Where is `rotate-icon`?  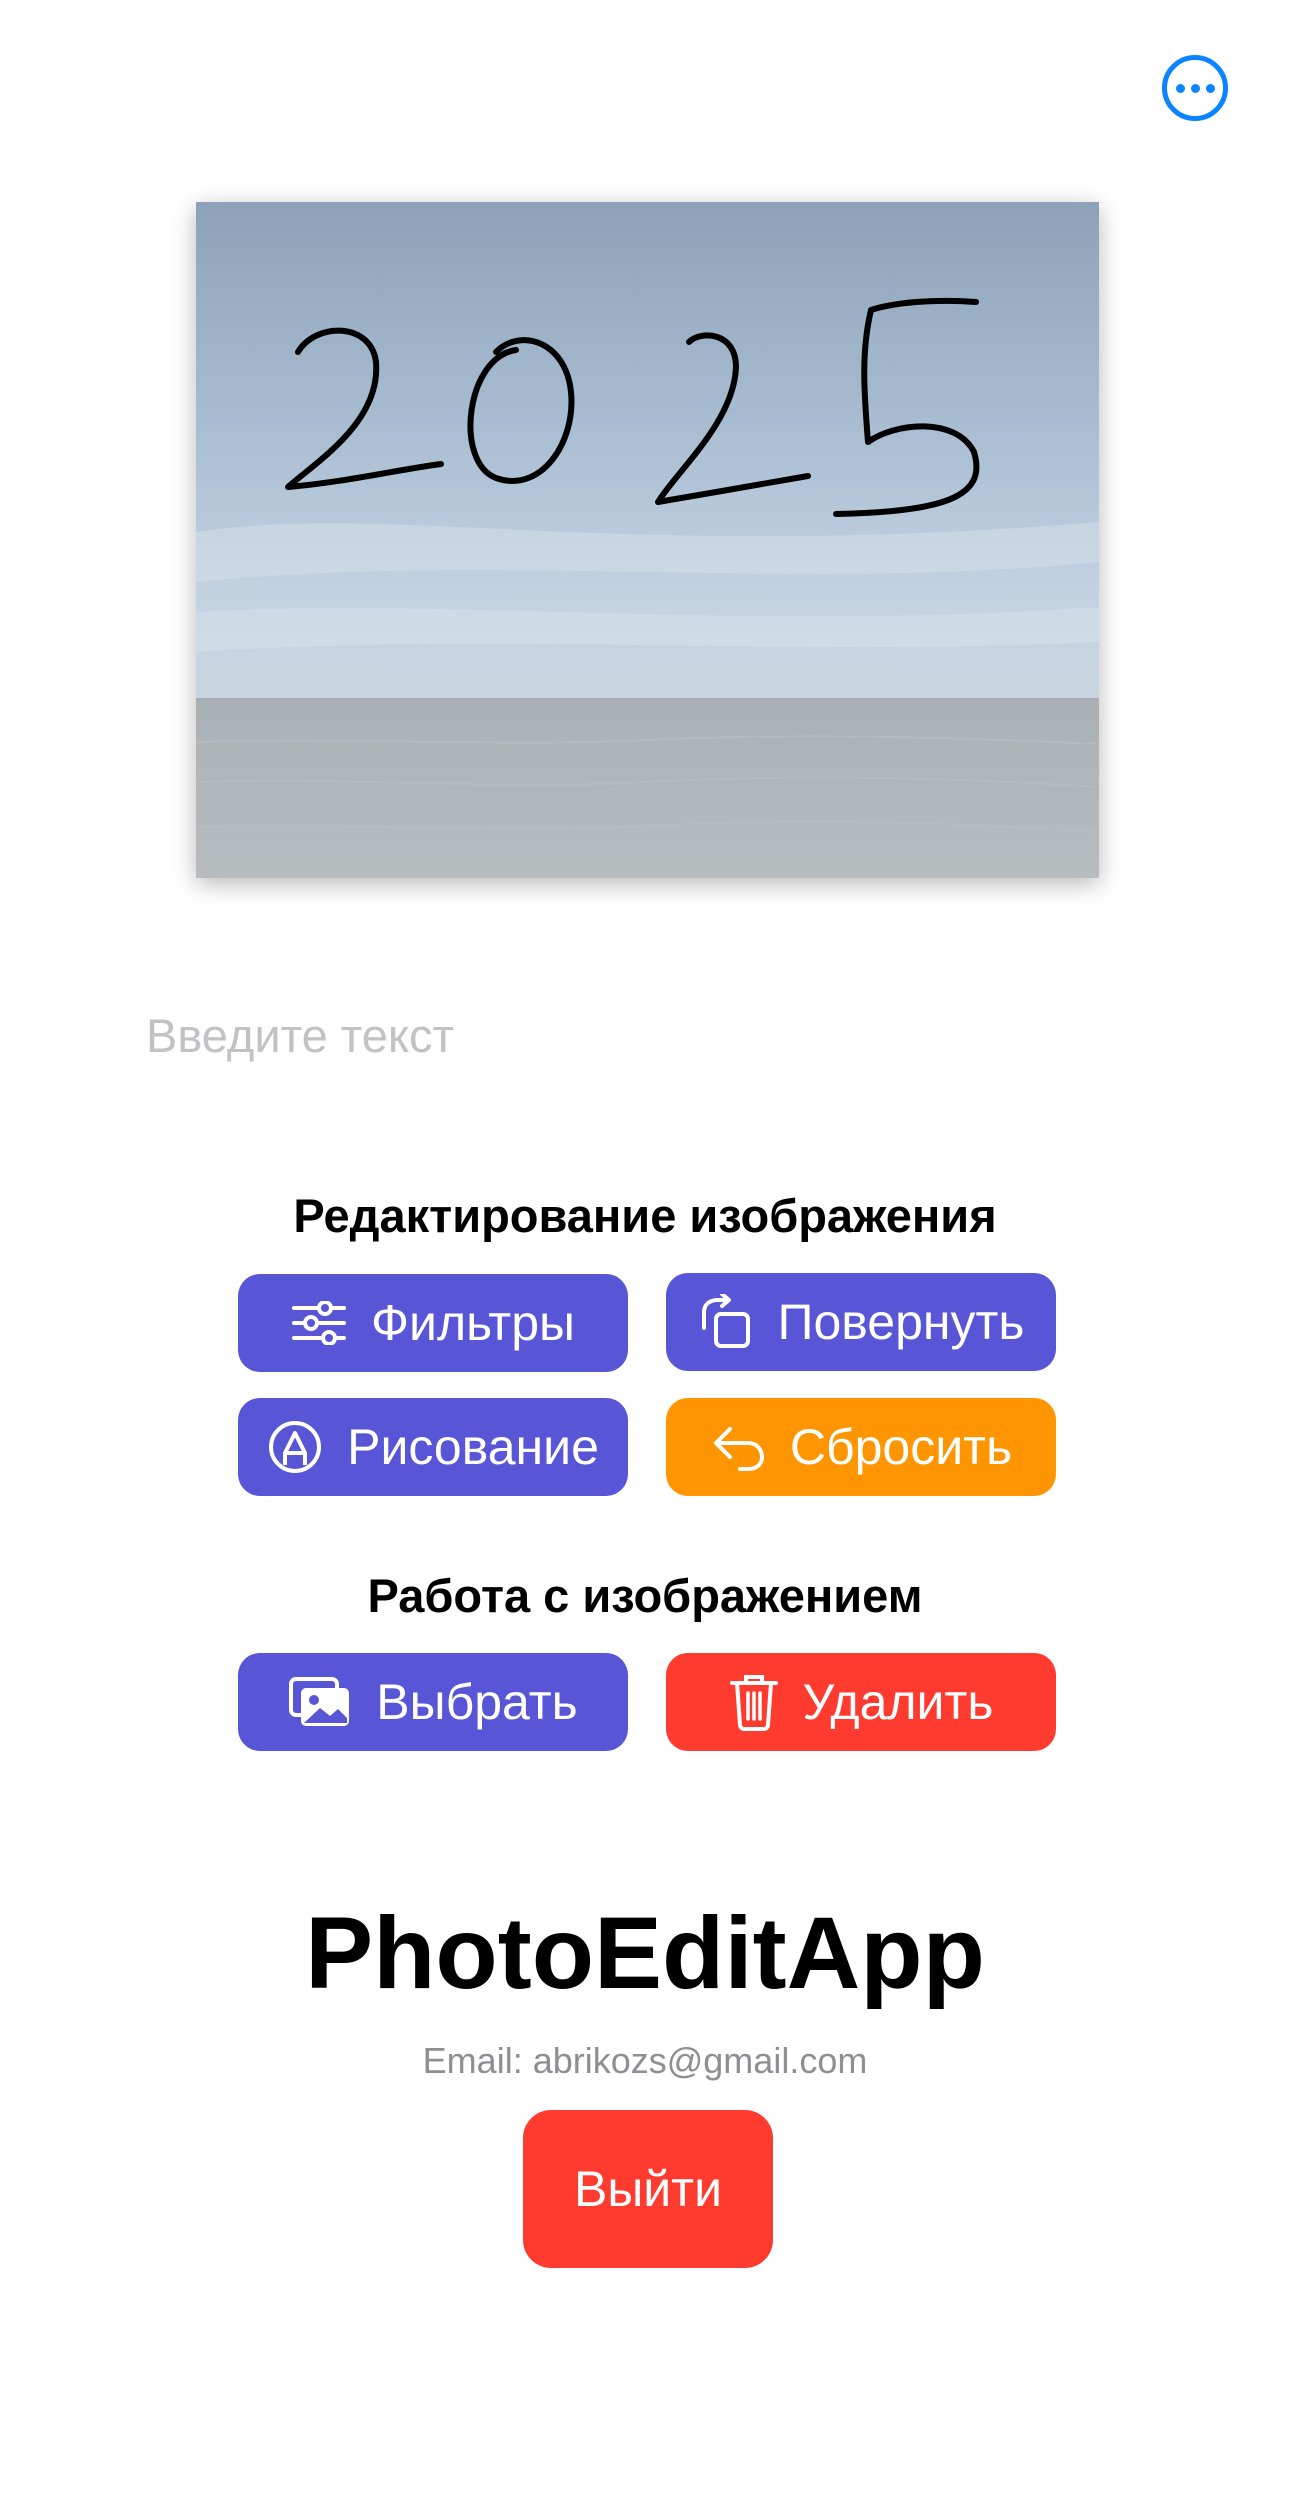
rotate-icon is located at coordinates (725, 1321).